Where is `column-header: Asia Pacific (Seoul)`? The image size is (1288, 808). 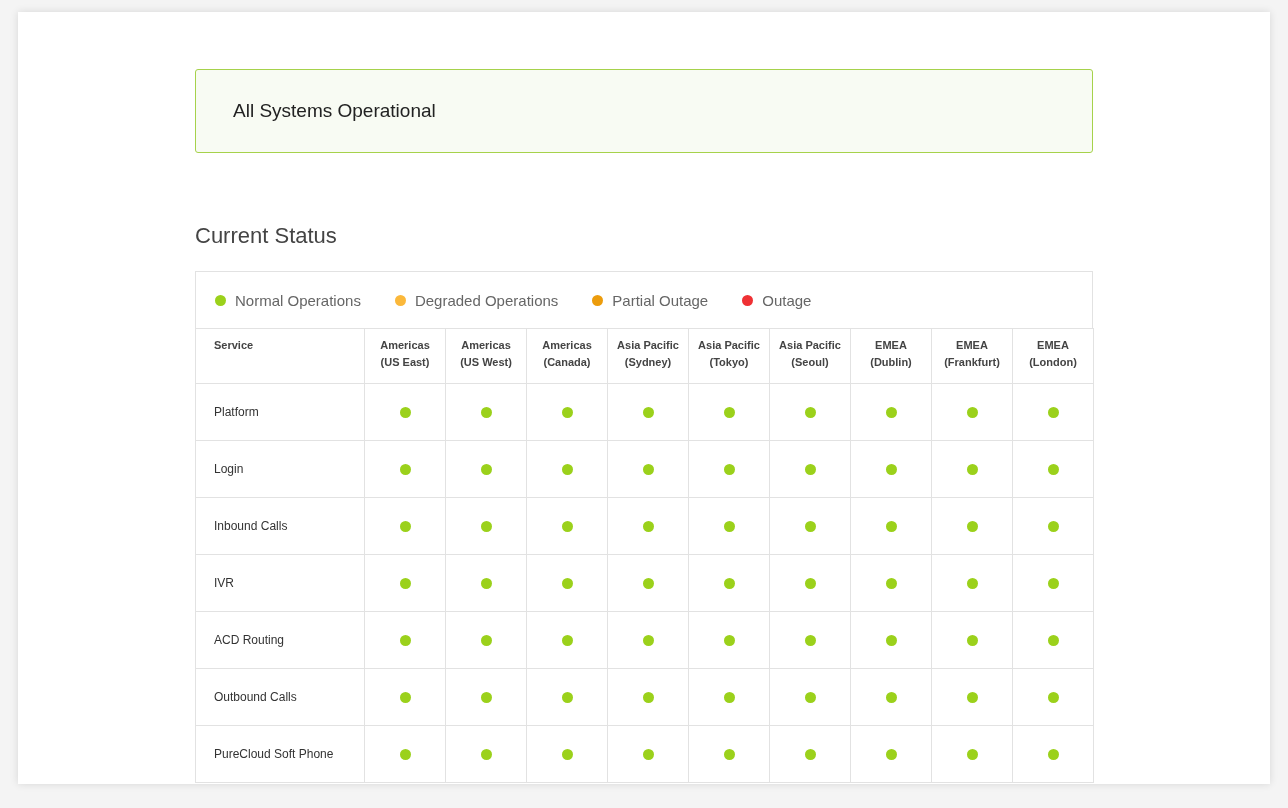
column-header: Asia Pacific (Seoul) is located at coordinates (810, 356).